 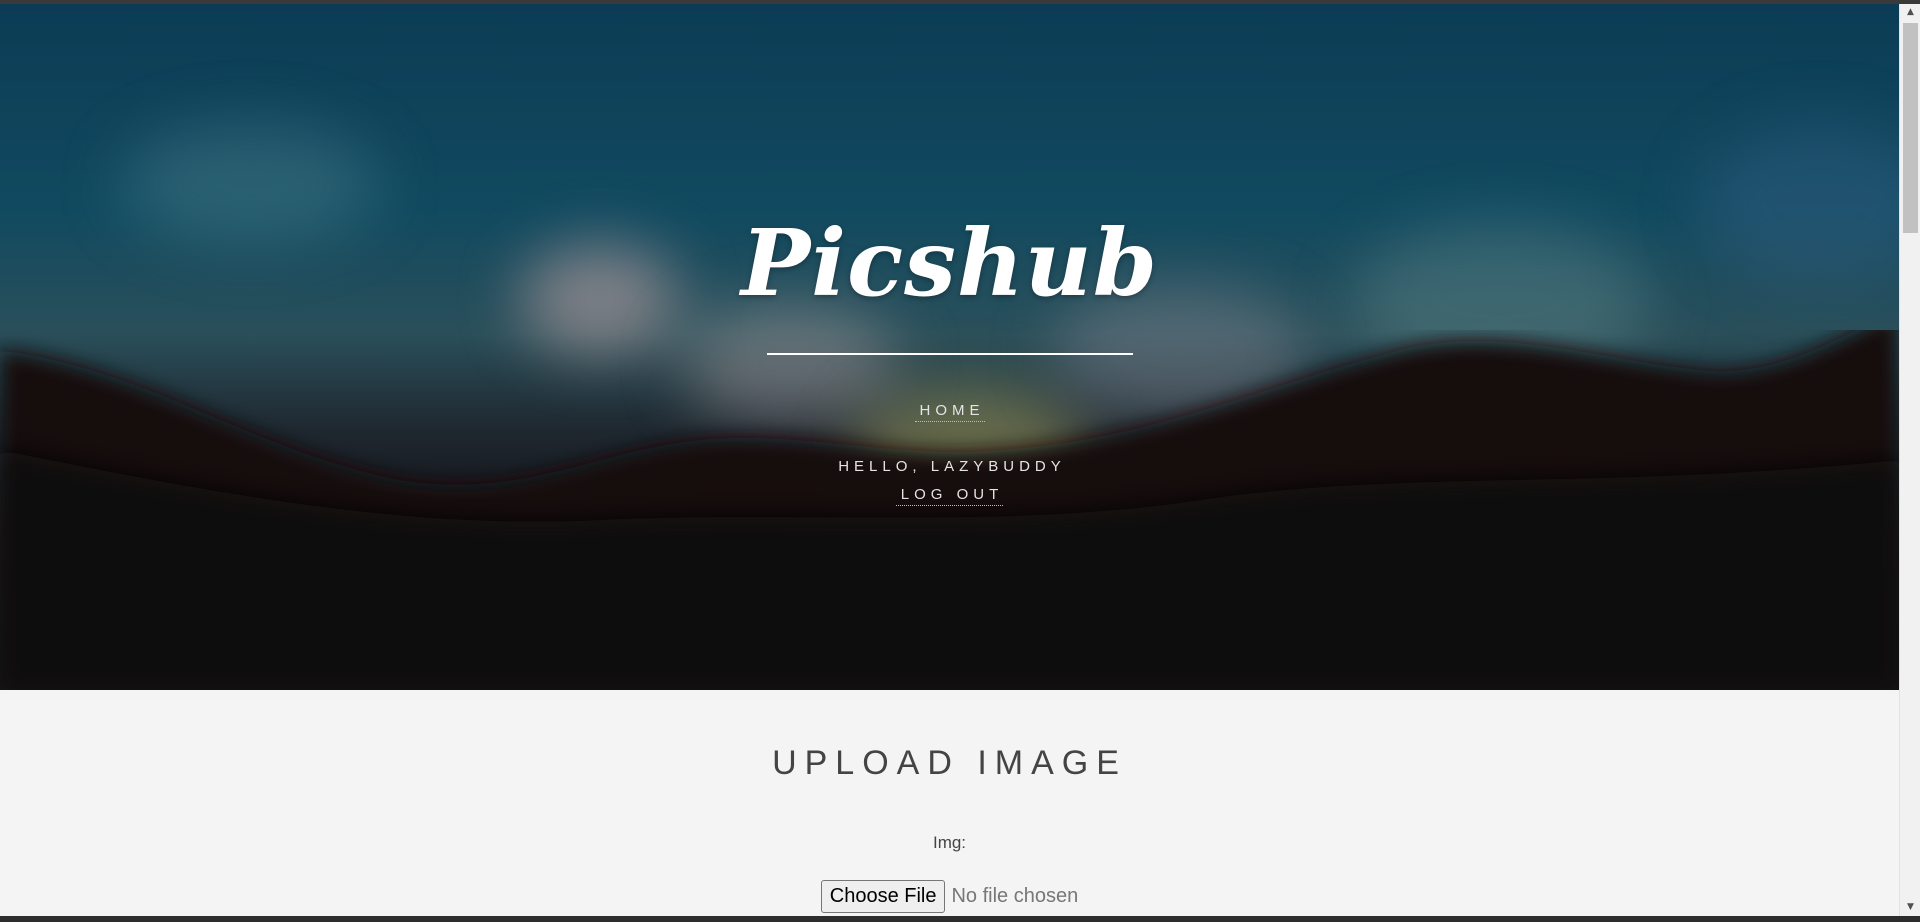 I want to click on file-input: Choose File No file chosen, so click(x=949, y=896).